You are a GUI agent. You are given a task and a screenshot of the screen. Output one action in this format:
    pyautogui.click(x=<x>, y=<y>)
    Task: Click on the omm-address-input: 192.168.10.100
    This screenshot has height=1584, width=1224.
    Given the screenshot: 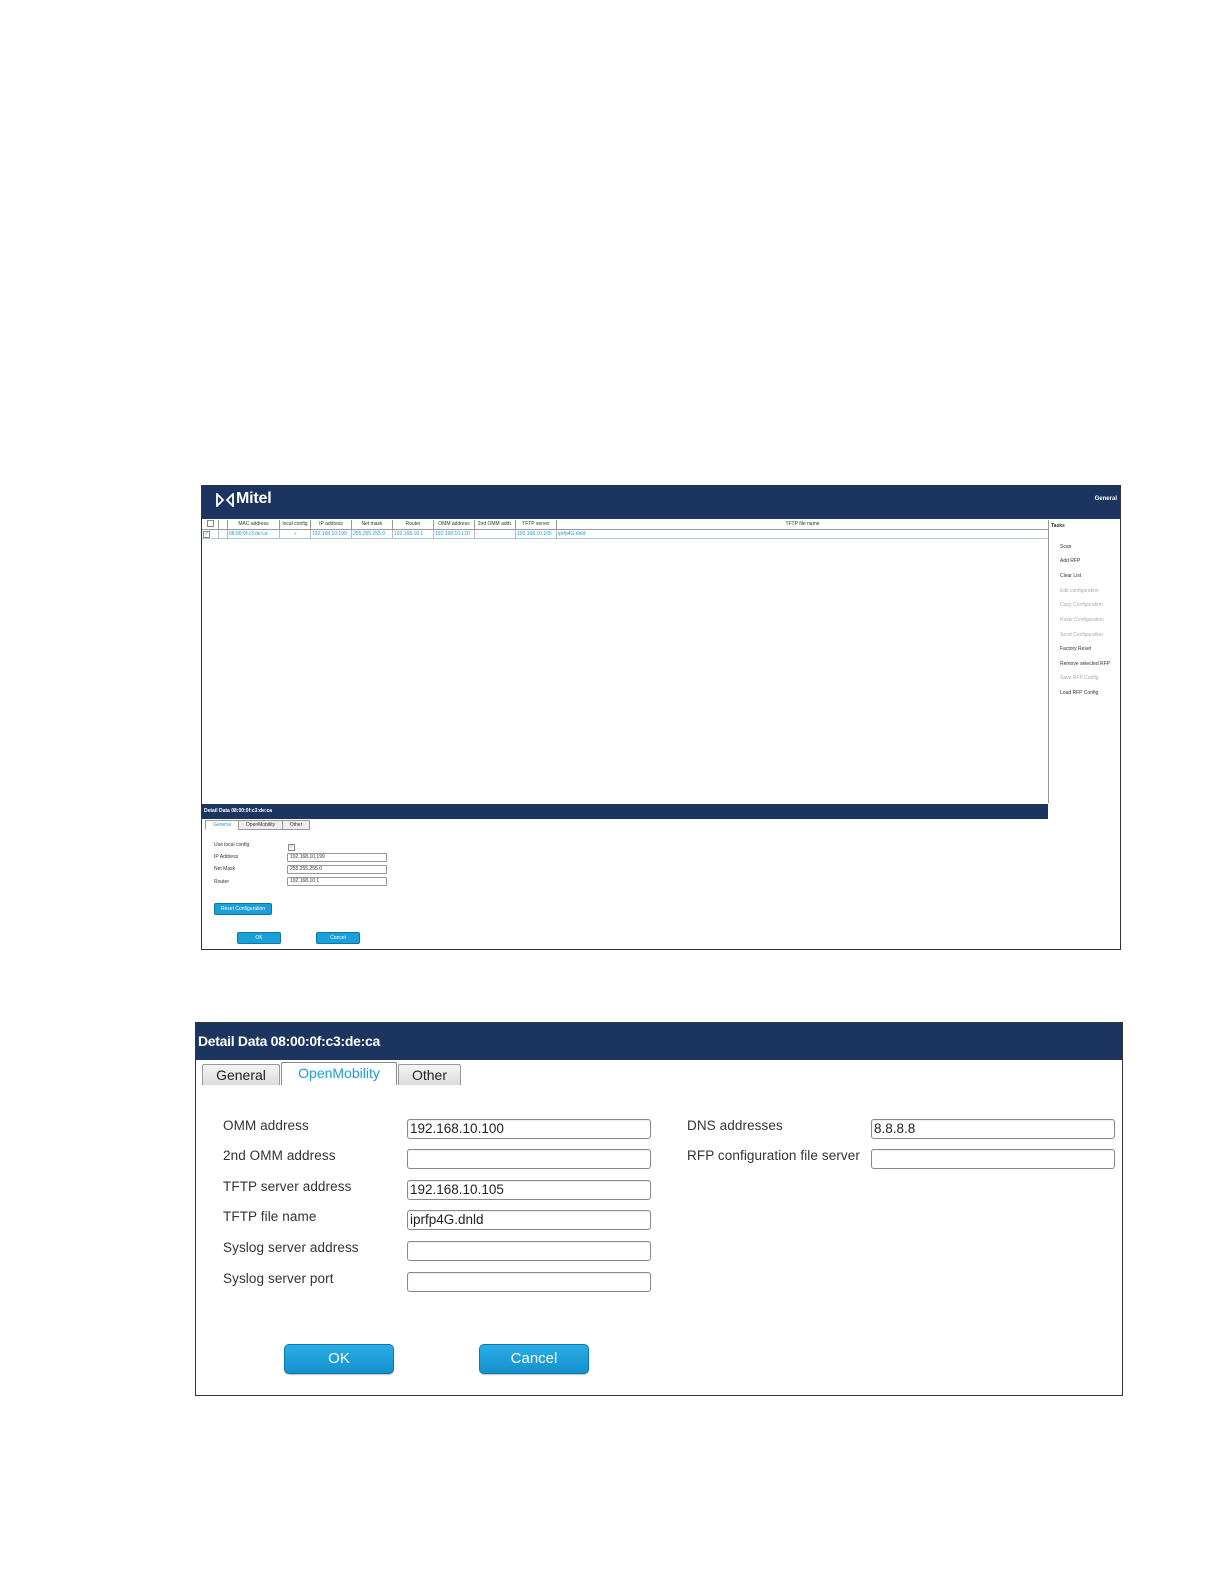 What is the action you would take?
    pyautogui.click(x=529, y=1129)
    